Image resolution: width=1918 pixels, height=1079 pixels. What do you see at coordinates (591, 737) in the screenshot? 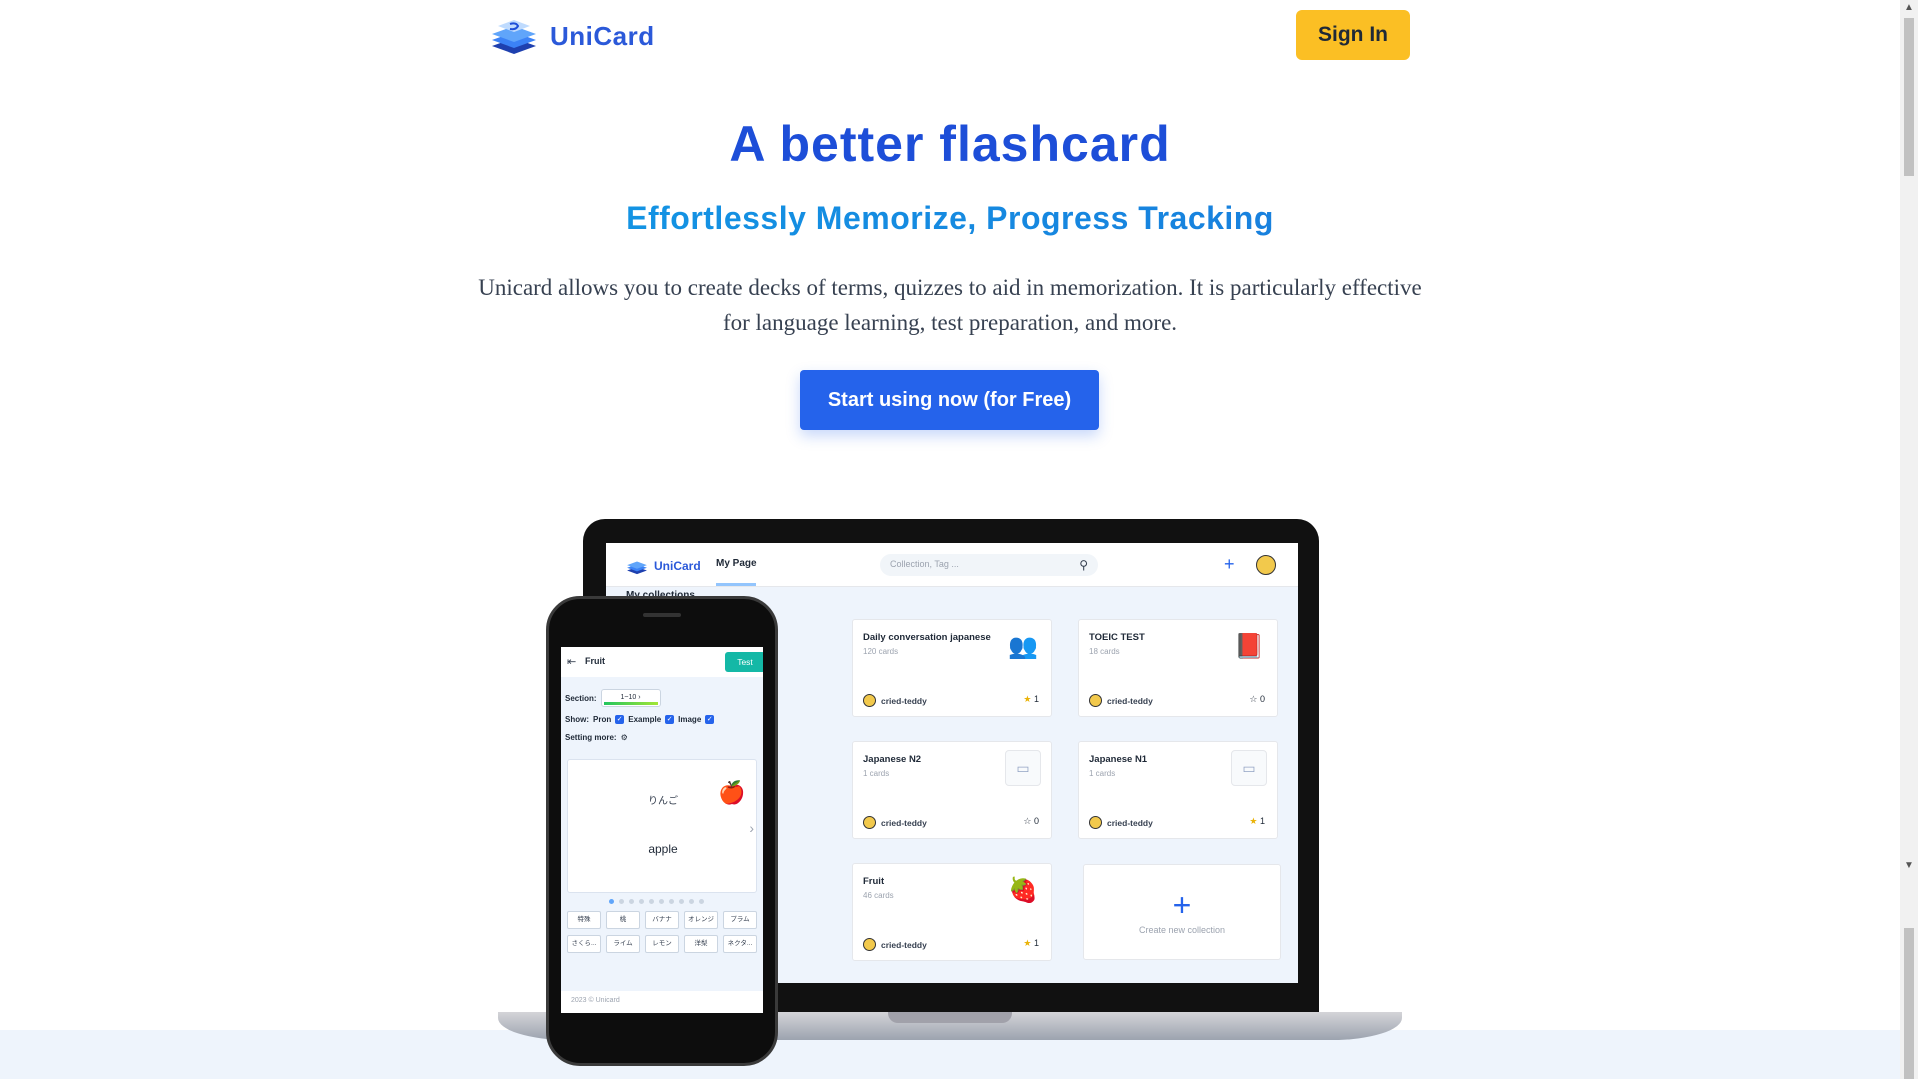
I see `setting-label: Setting more:` at bounding box center [591, 737].